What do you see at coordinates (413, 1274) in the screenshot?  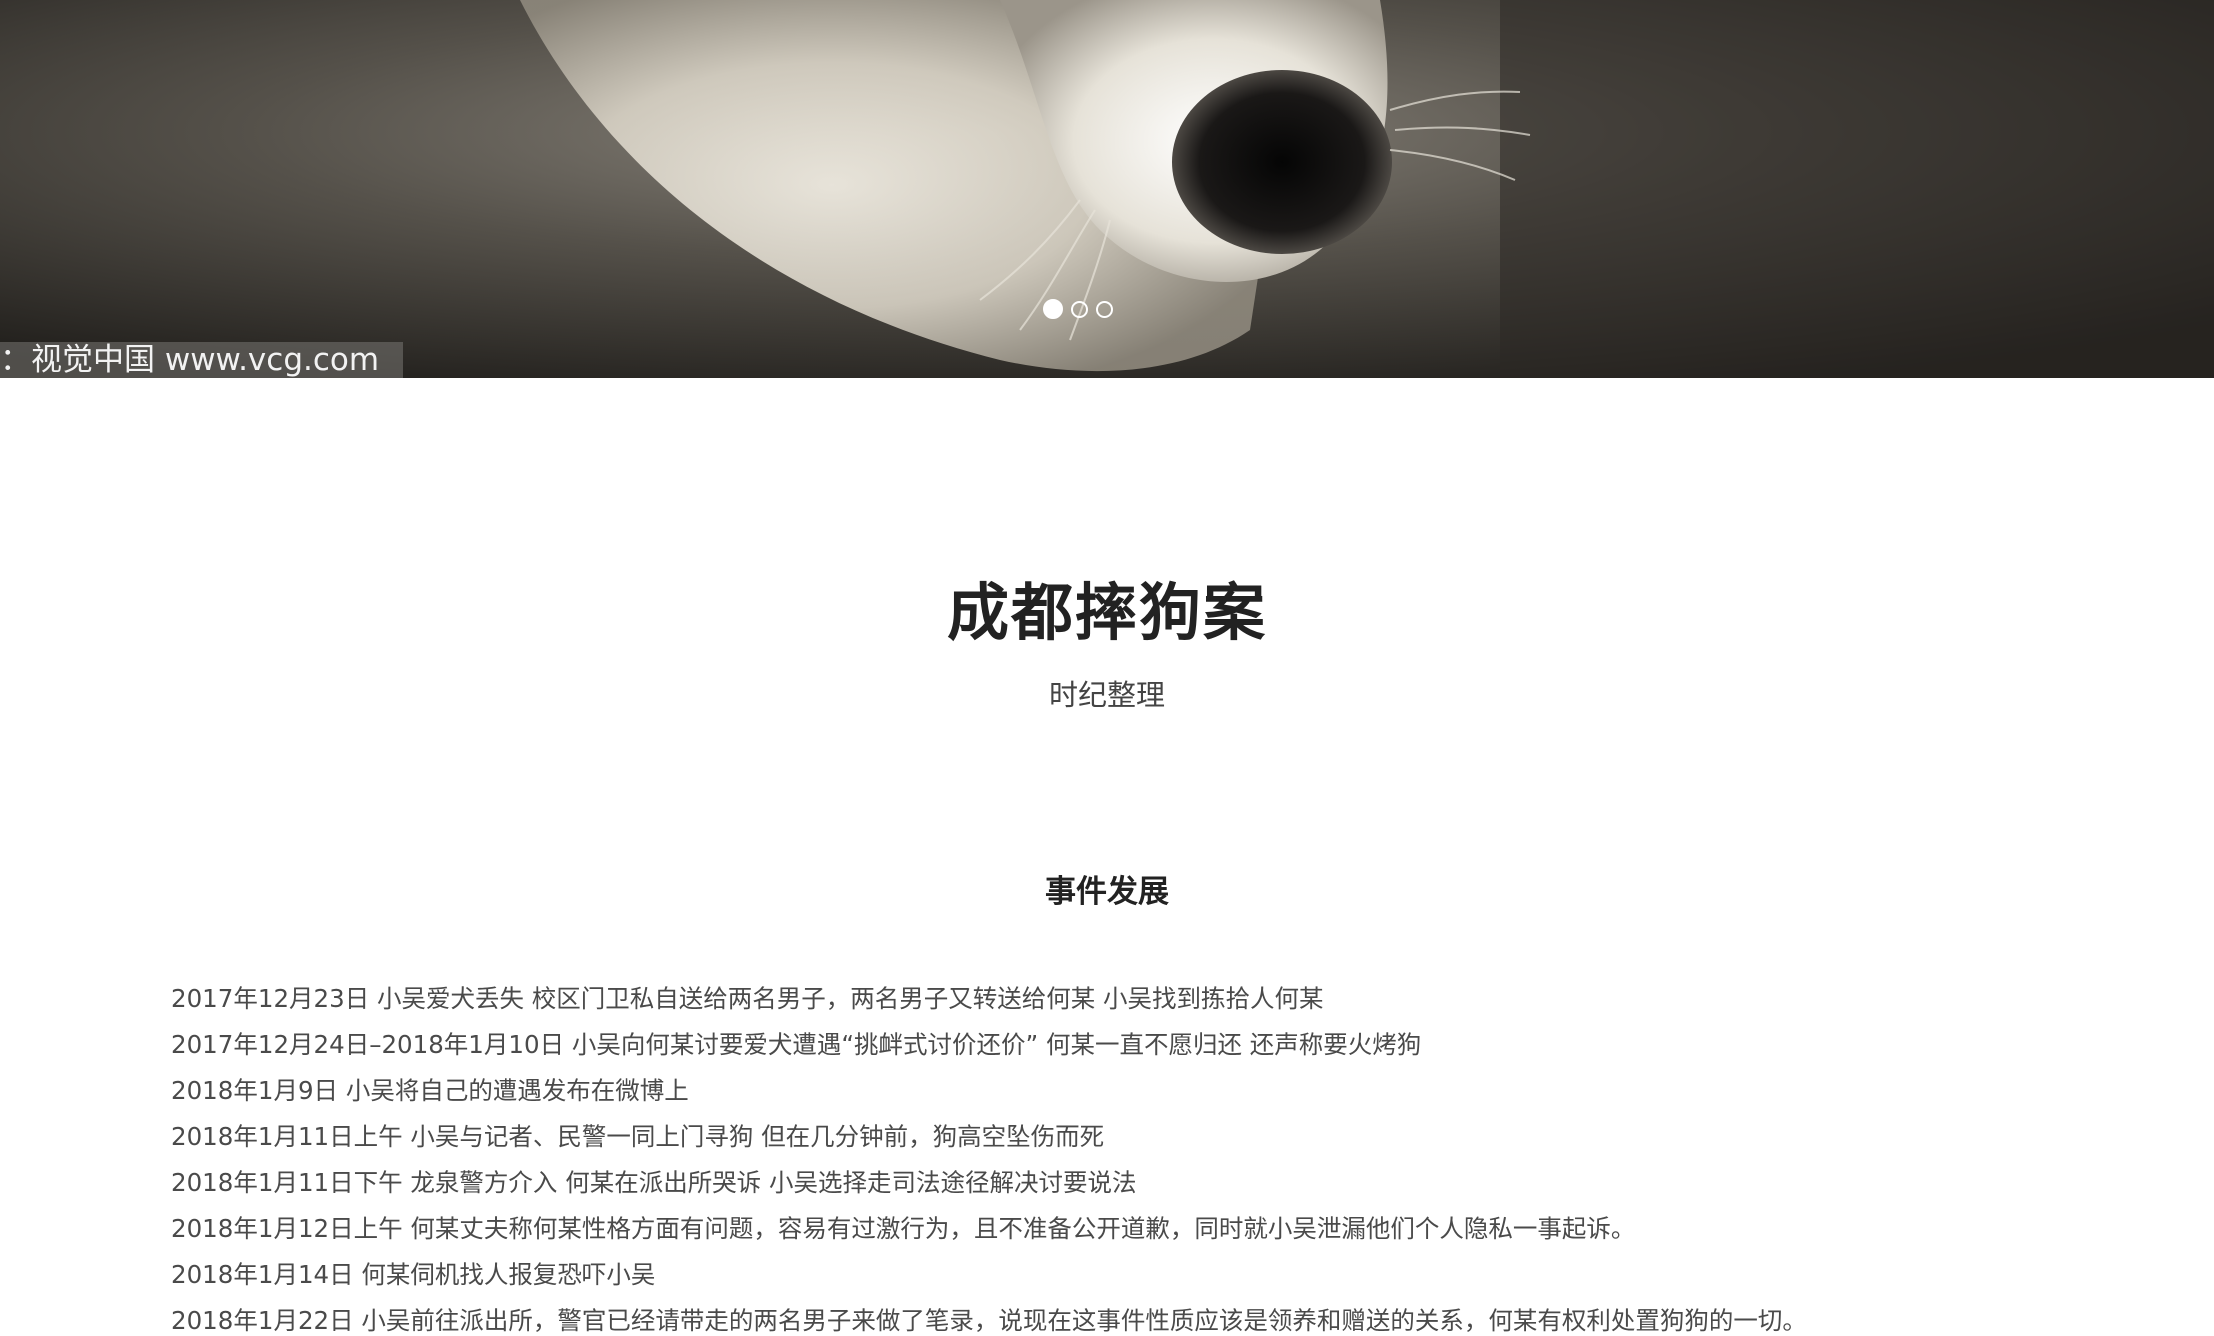 I see `timeline-item: 2018年1月14日 何某伺机找人报复恐吓小吴` at bounding box center [413, 1274].